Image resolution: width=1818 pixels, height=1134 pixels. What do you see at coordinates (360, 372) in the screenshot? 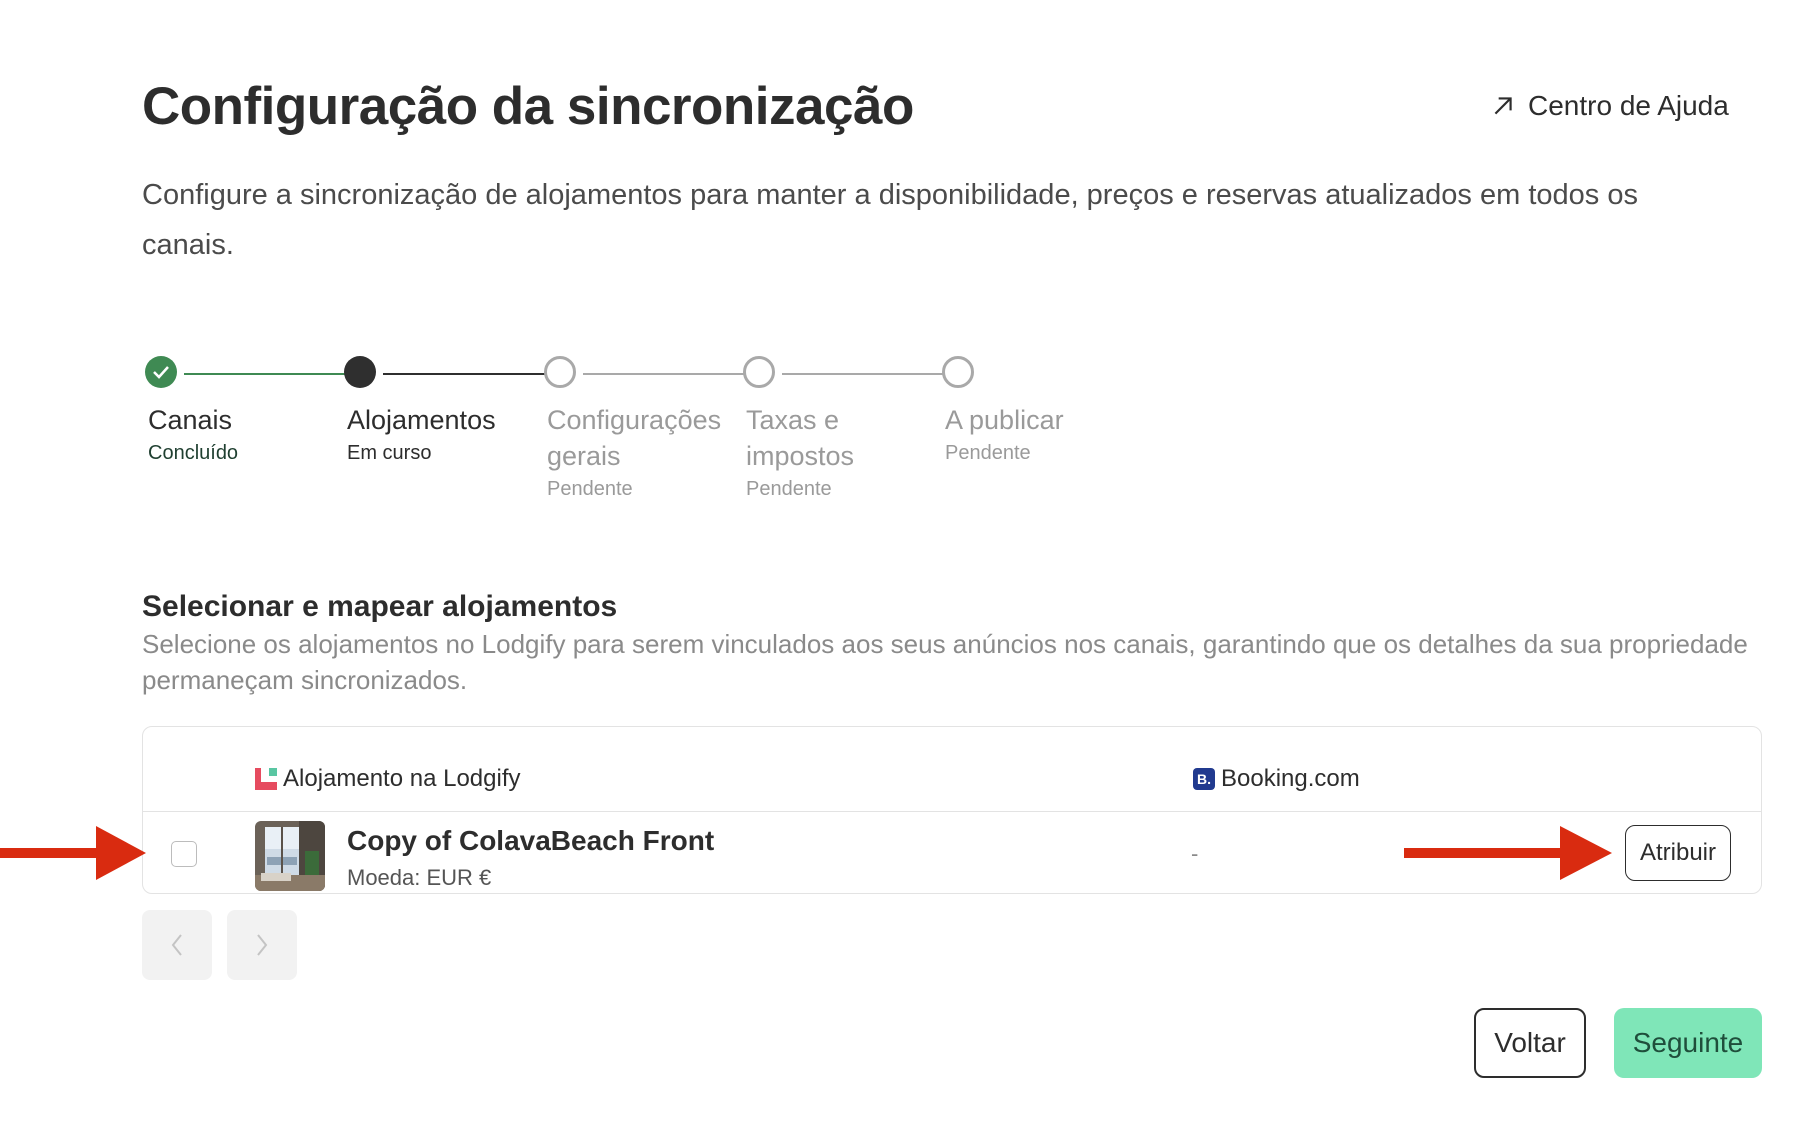
I see `step-current-indicator` at bounding box center [360, 372].